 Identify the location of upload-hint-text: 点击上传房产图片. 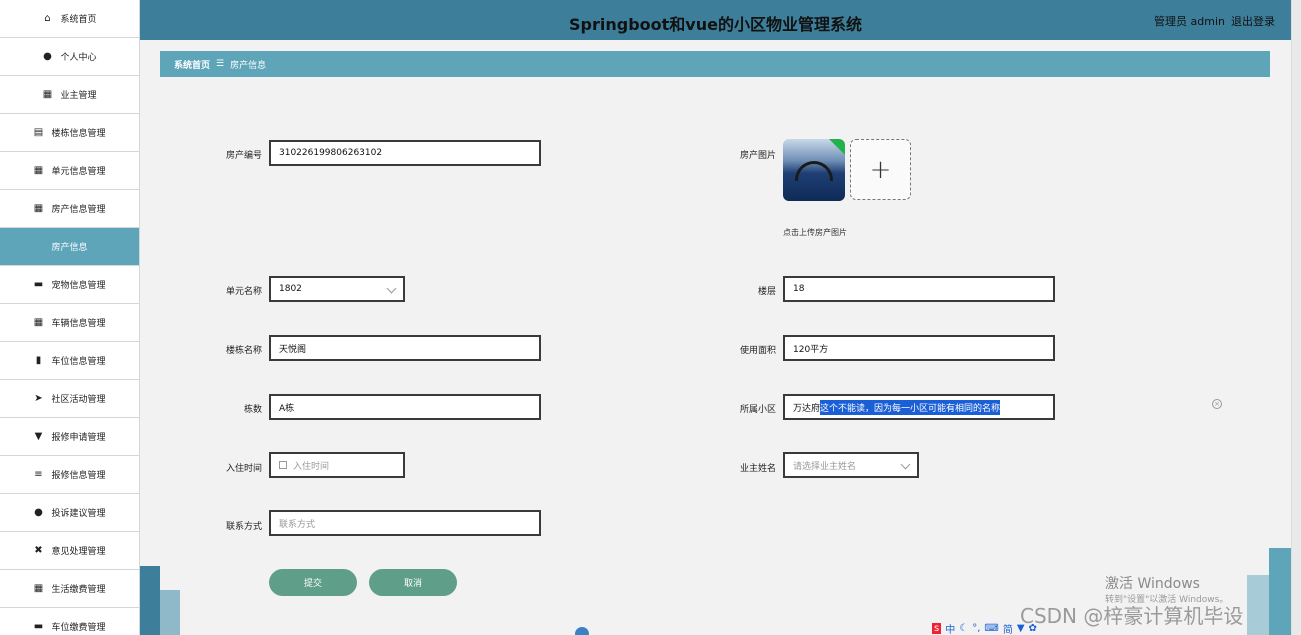
(815, 232).